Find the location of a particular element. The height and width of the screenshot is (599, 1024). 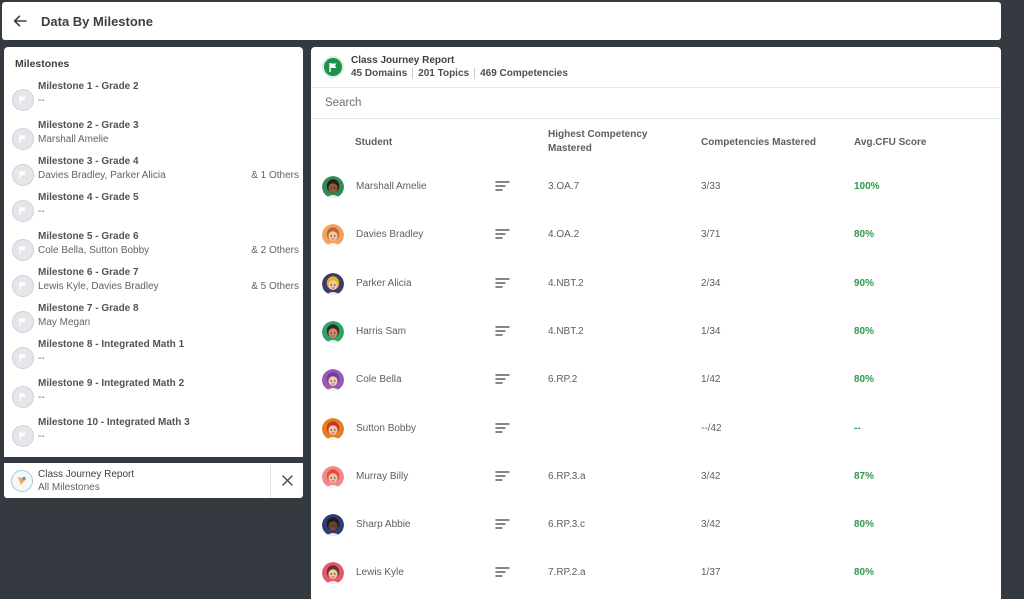

table-row: Harris Sam 4.NBT.2 1/34 80% is located at coordinates (656, 344).